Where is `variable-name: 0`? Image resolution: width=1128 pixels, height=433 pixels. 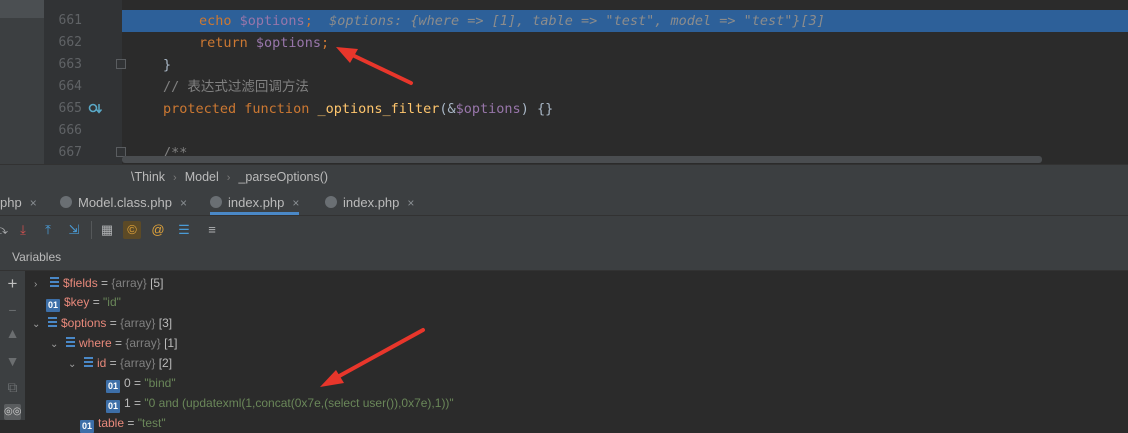
variable-name: 0 is located at coordinates (127, 383).